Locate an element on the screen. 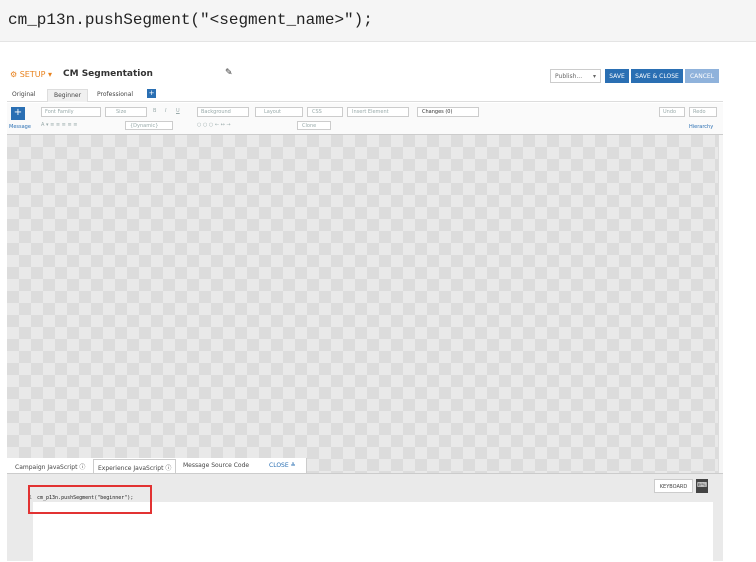 The height and width of the screenshot is (562, 756). changes-select: Changes (0) is located at coordinates (448, 112).